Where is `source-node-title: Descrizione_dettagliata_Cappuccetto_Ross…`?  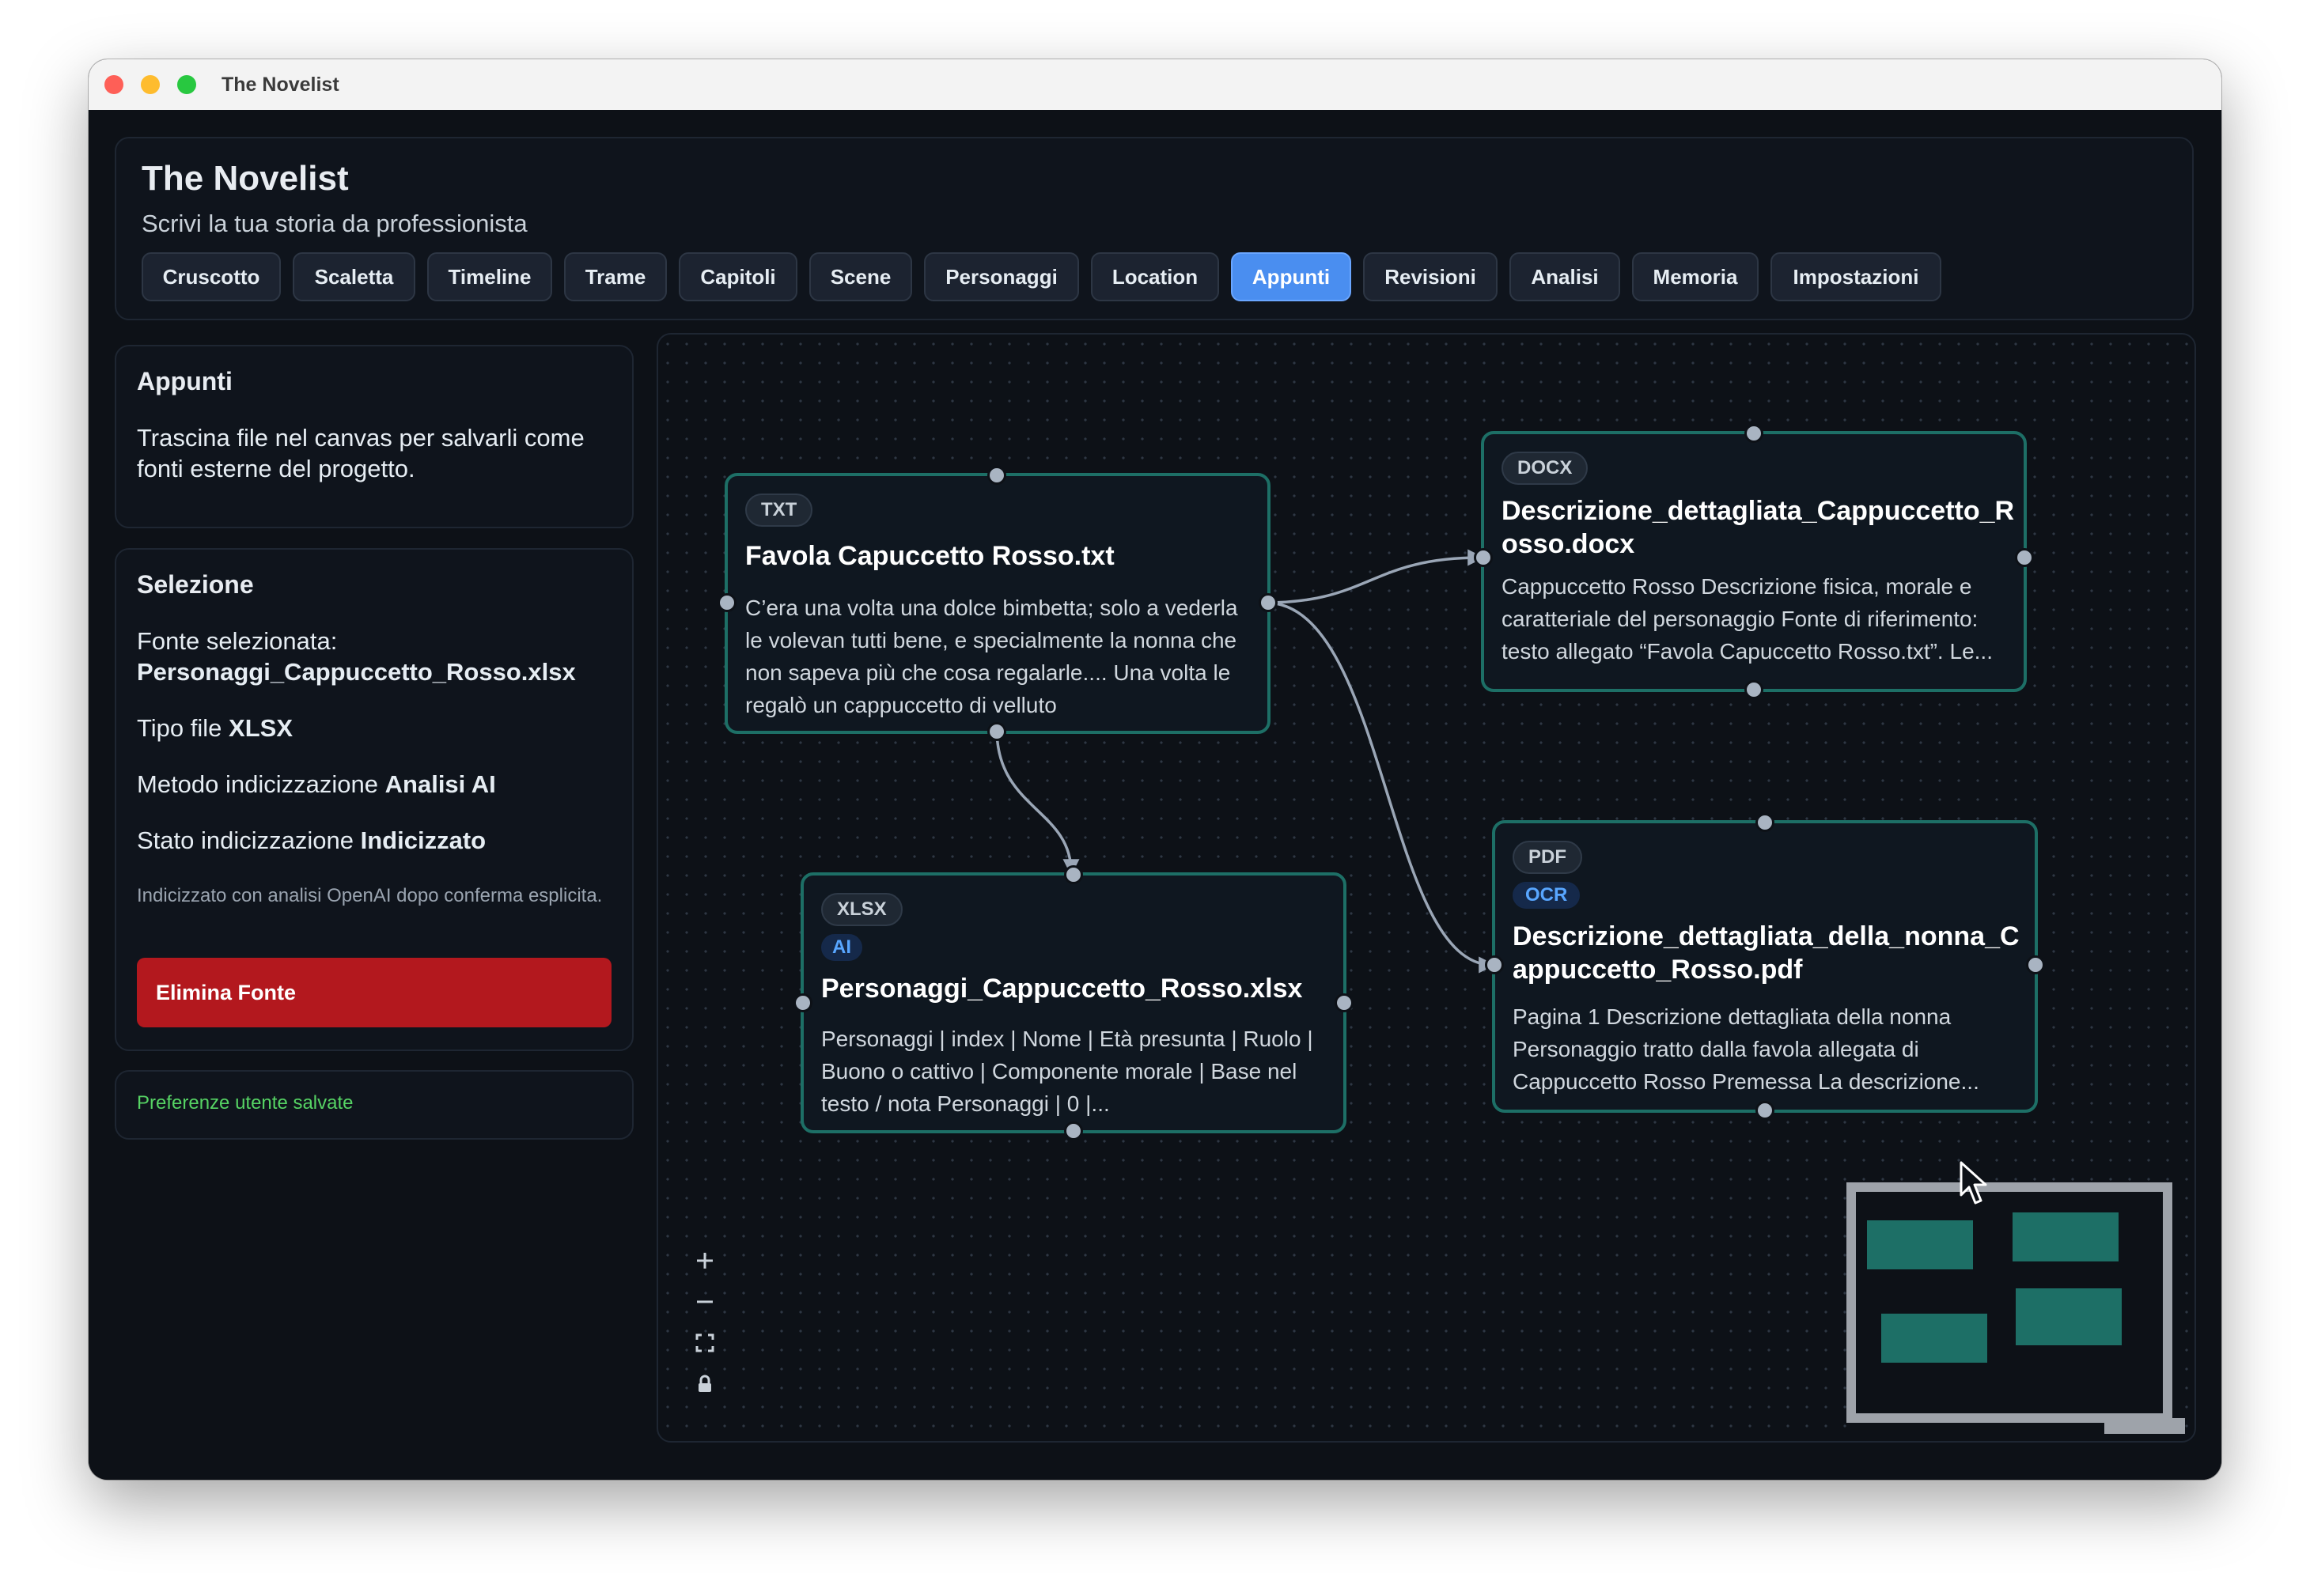
source-node-title: Descrizione_dettagliata_Cappuccetto_Ross… is located at coordinates (1758, 527).